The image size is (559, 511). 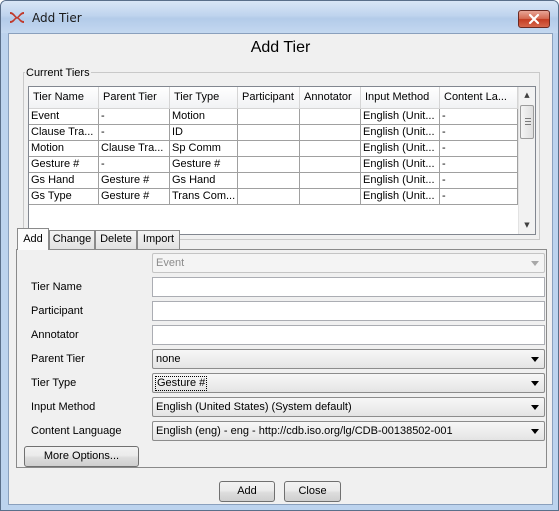 What do you see at coordinates (58, 73) in the screenshot?
I see `current-tiers-label: Current Tiers` at bounding box center [58, 73].